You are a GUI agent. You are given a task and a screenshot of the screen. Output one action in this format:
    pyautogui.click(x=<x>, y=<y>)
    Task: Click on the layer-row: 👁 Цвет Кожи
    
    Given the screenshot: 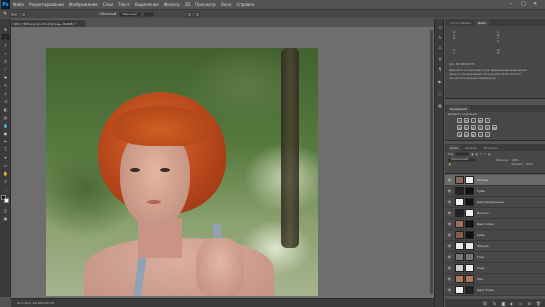 What is the action you would take?
    pyautogui.click(x=495, y=290)
    